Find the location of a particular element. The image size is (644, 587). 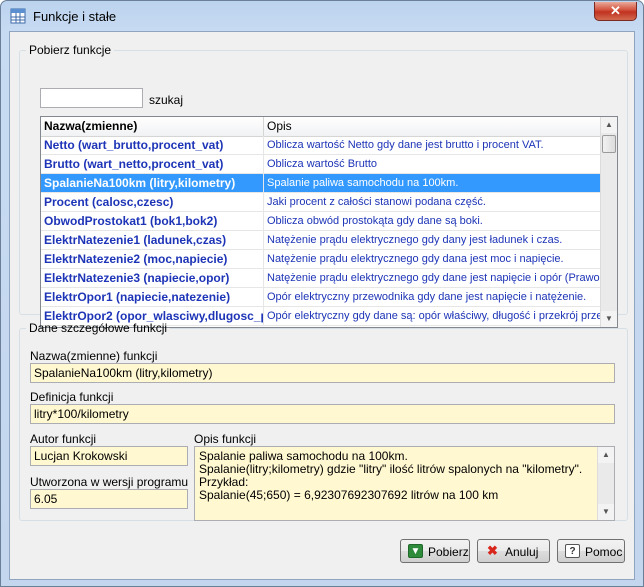

fetch-button-label: Pobierz is located at coordinates (448, 552).